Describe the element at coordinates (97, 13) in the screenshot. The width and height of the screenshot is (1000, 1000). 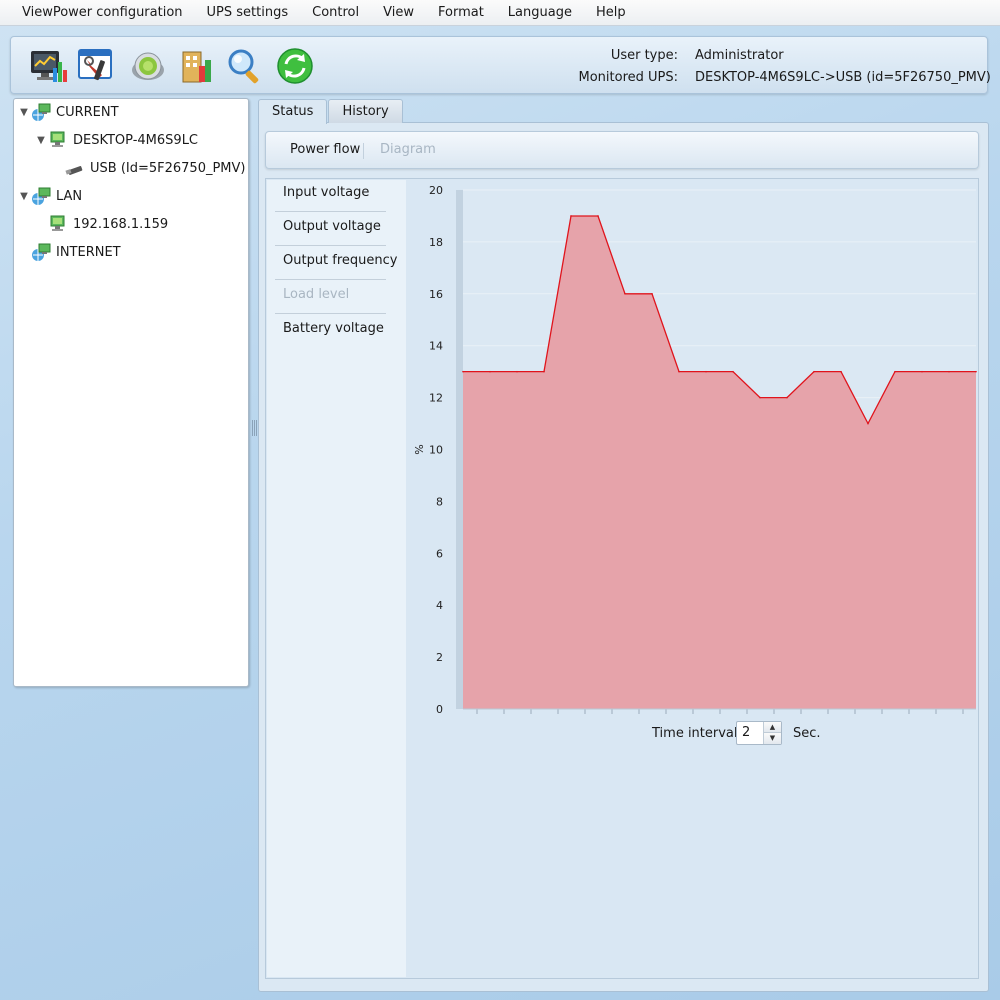
I see `menu-viewpower-configuration: ViewPower configuration` at that location.